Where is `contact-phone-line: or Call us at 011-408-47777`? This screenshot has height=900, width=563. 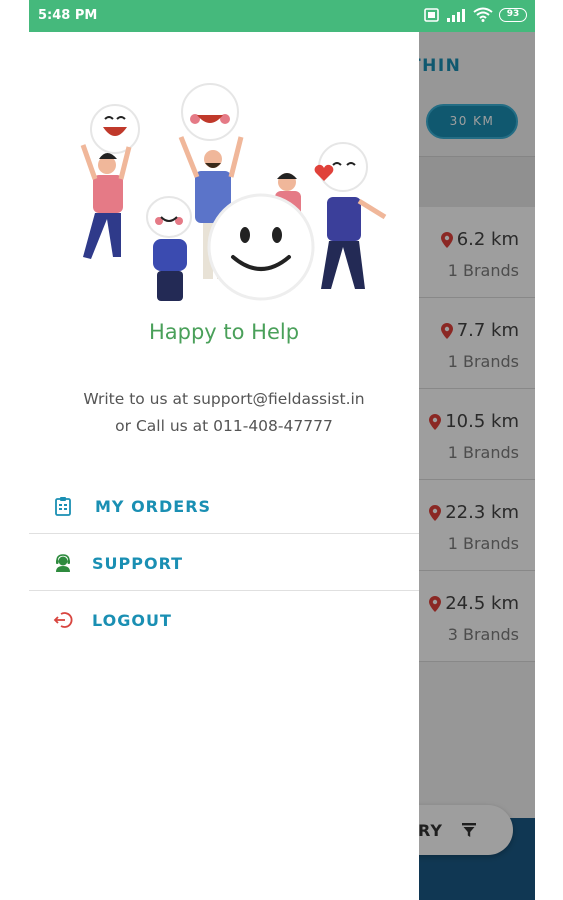
contact-phone-line: or Call us at 011-408-47777 is located at coordinates (224, 426).